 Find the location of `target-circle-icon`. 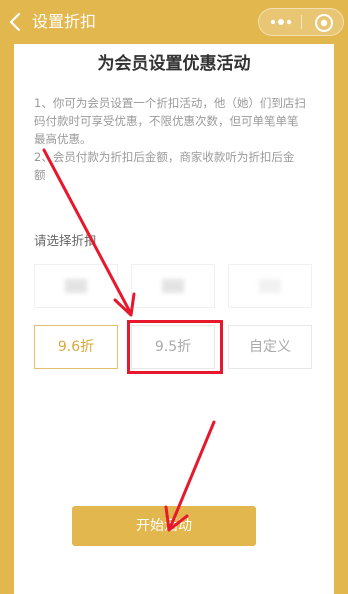

target-circle-icon is located at coordinates (324, 23).